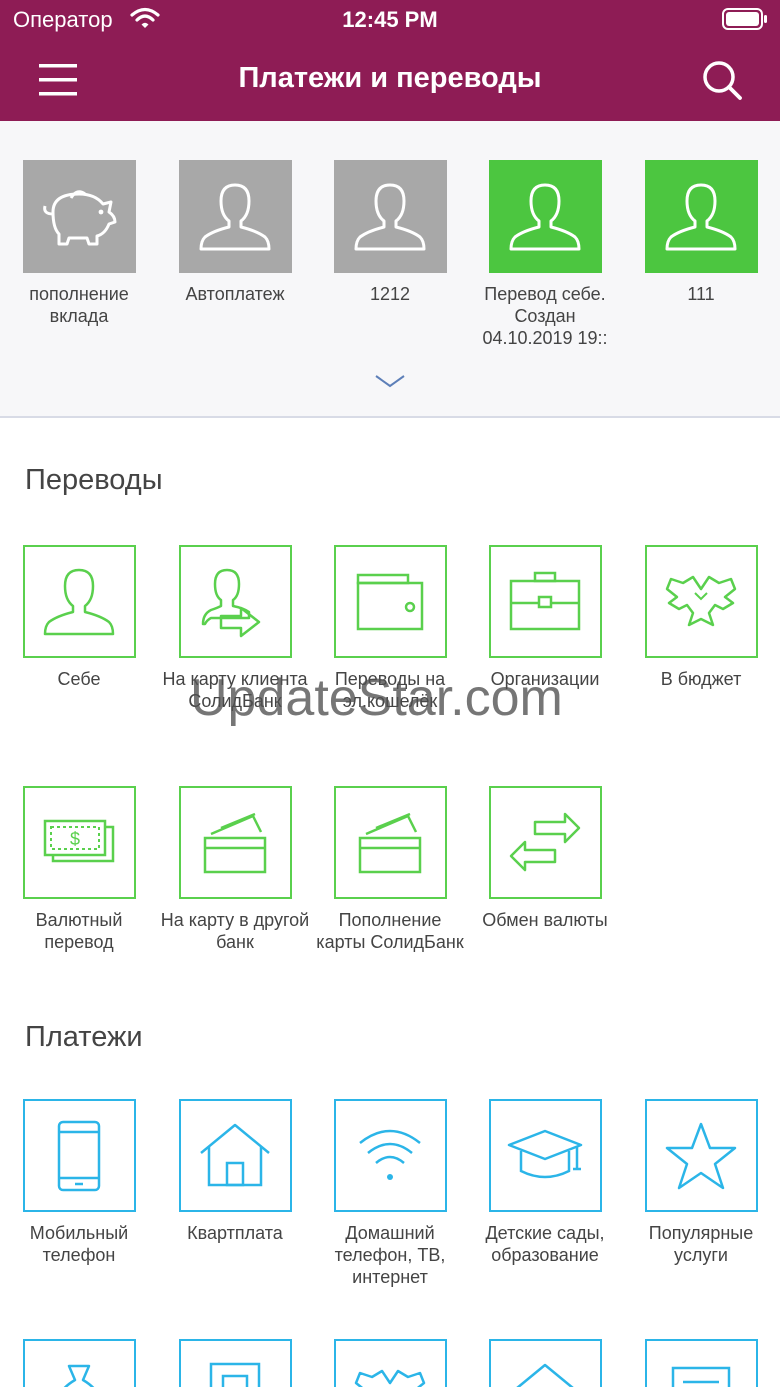  I want to click on payment-item-education: Детские сады, образование, so click(545, 1182).